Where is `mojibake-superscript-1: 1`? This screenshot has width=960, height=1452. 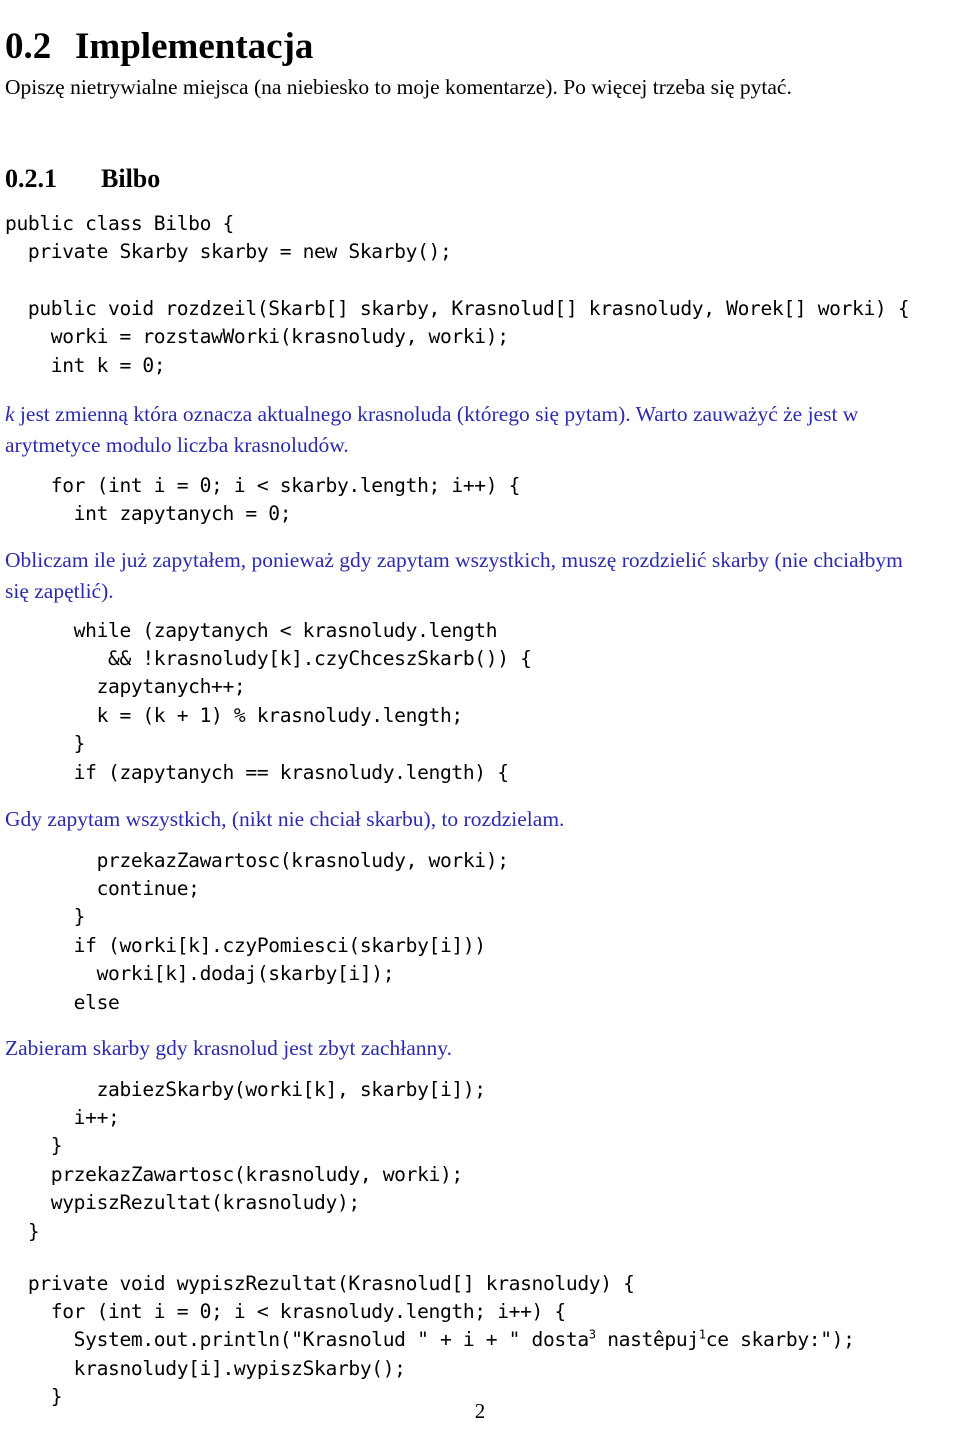 mojibake-superscript-1: 1 is located at coordinates (702, 1334).